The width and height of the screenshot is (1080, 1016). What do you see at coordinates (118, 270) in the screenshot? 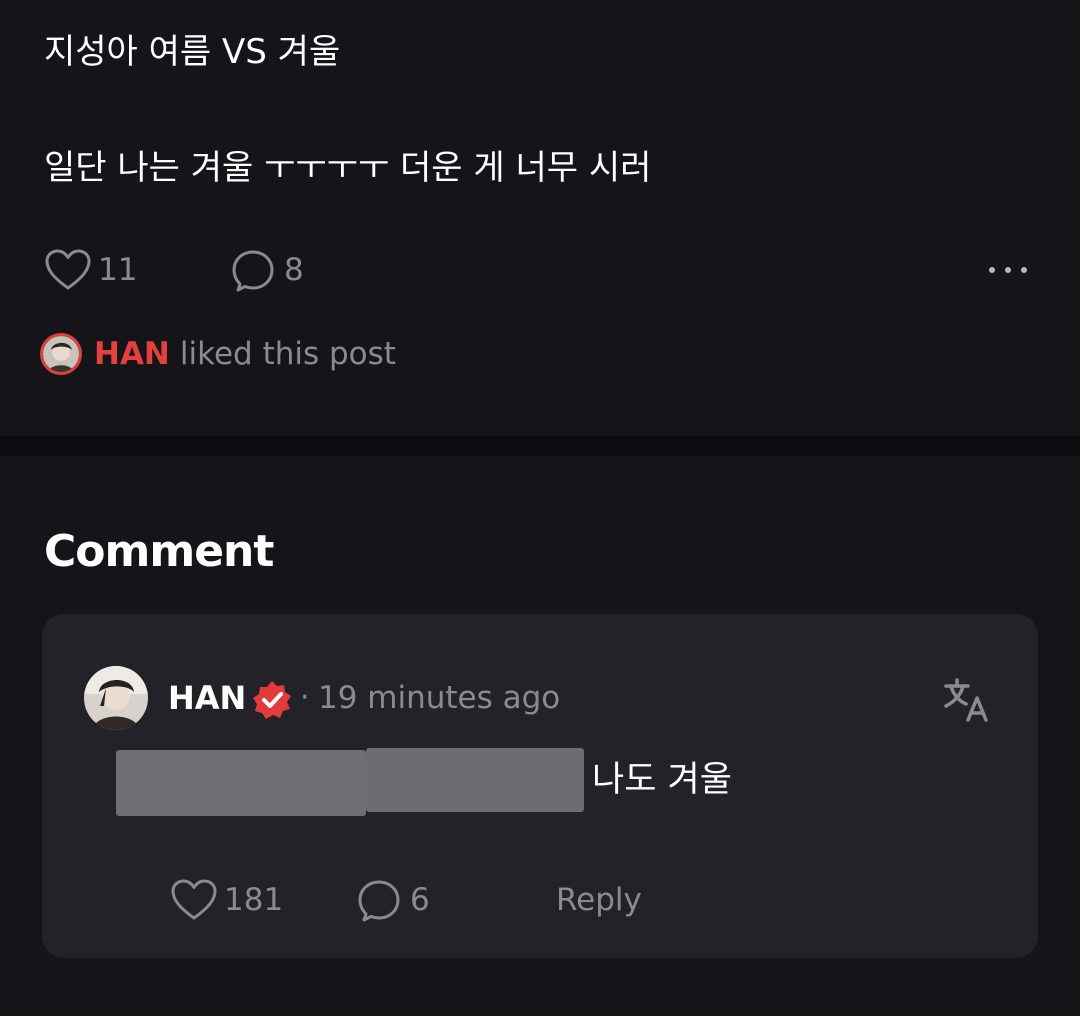
I see `post-like-count: 11` at bounding box center [118, 270].